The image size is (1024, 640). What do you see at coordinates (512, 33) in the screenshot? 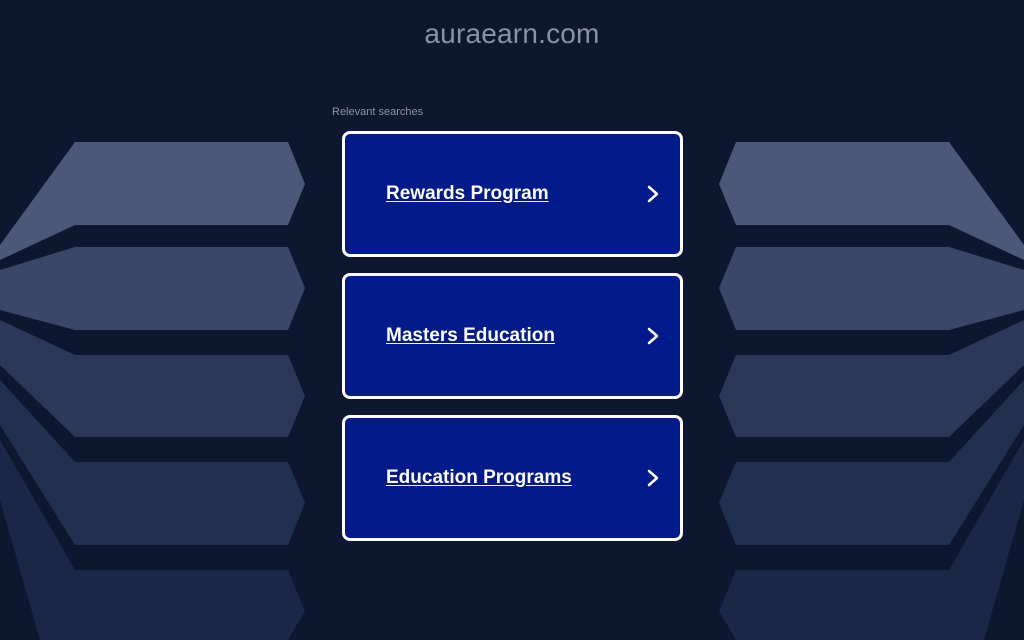
I see `domain-title: auraearn.com` at bounding box center [512, 33].